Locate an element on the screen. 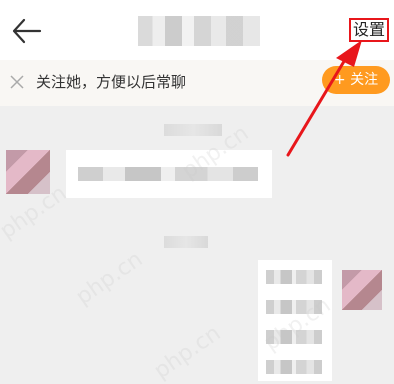 Image resolution: width=394 pixels, height=384 pixels. self-avatar is located at coordinates (362, 290).